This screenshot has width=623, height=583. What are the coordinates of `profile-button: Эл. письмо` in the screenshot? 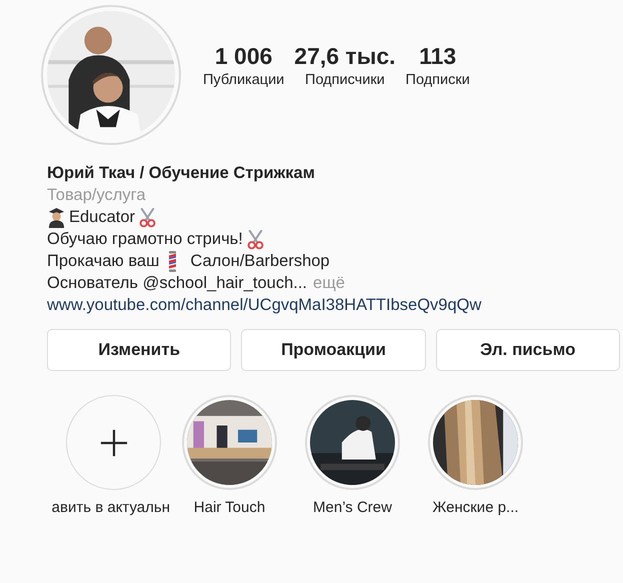 It's located at (528, 350).